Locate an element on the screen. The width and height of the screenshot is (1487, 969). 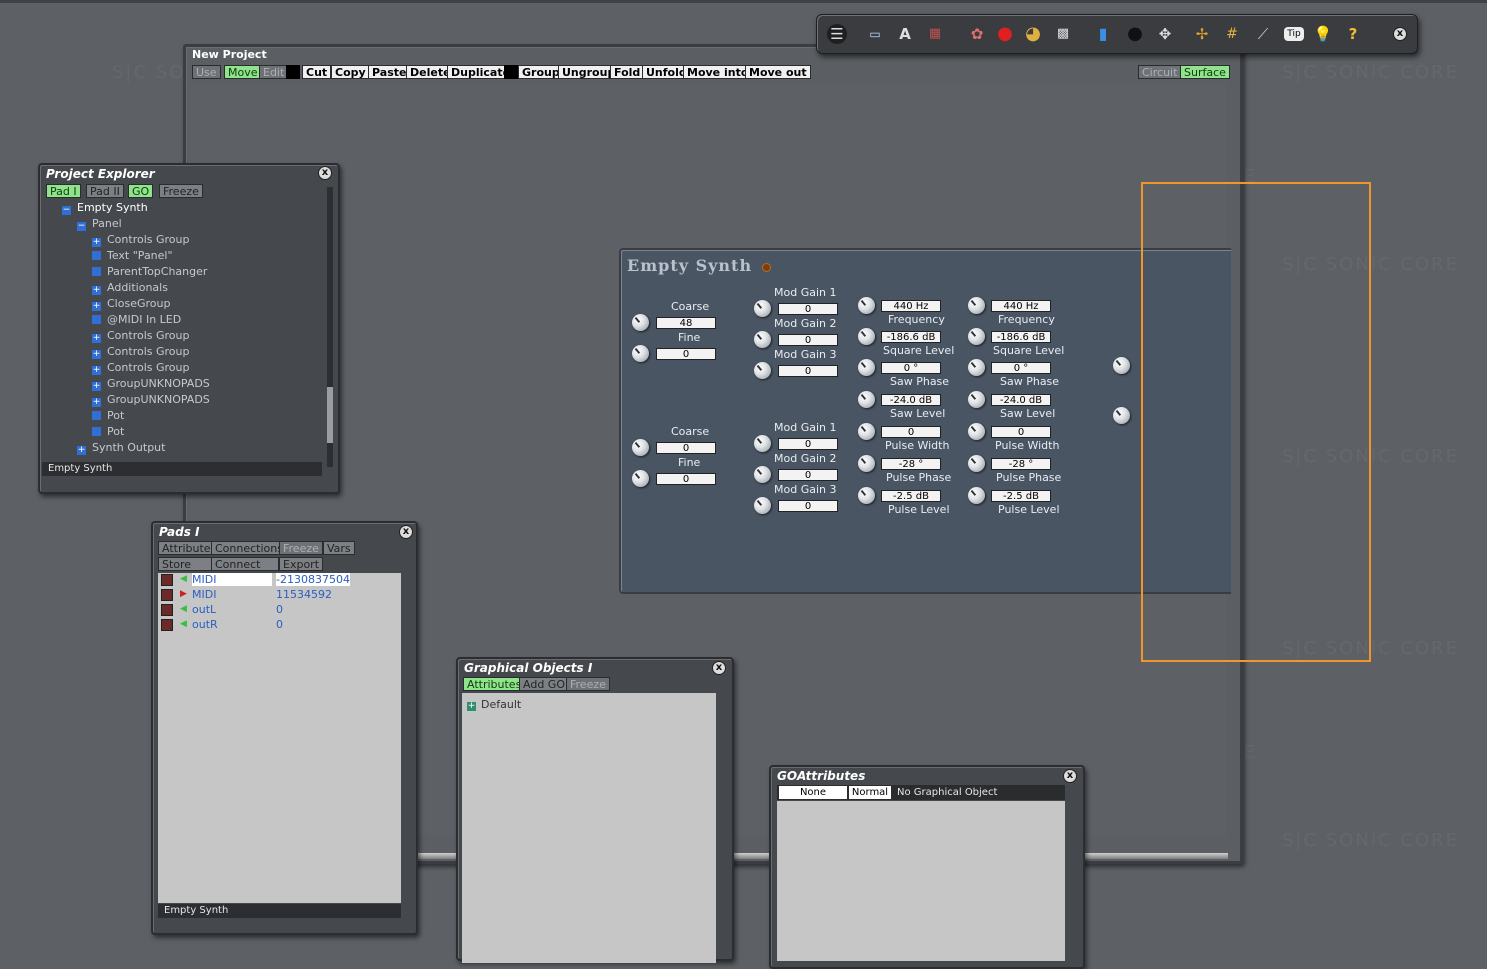
group-button: Group is located at coordinates (541, 72).